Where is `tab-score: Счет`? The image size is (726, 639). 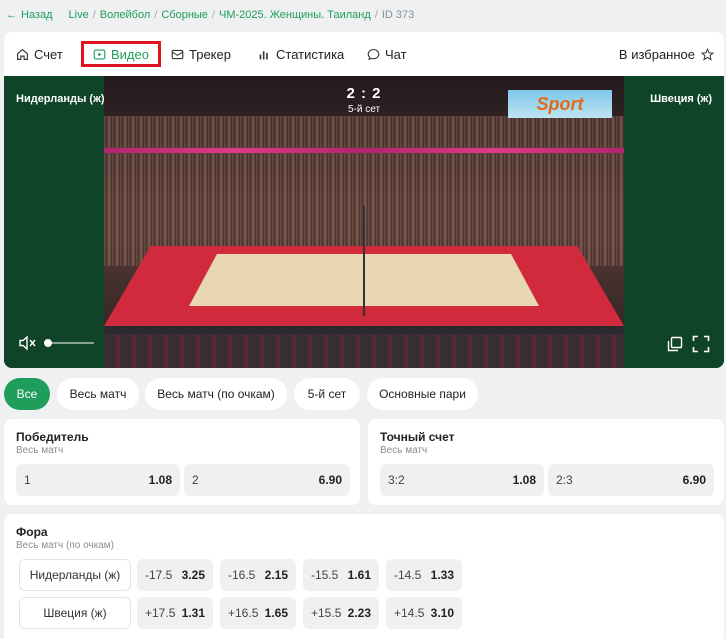
tab-score: Счет is located at coordinates (39, 54).